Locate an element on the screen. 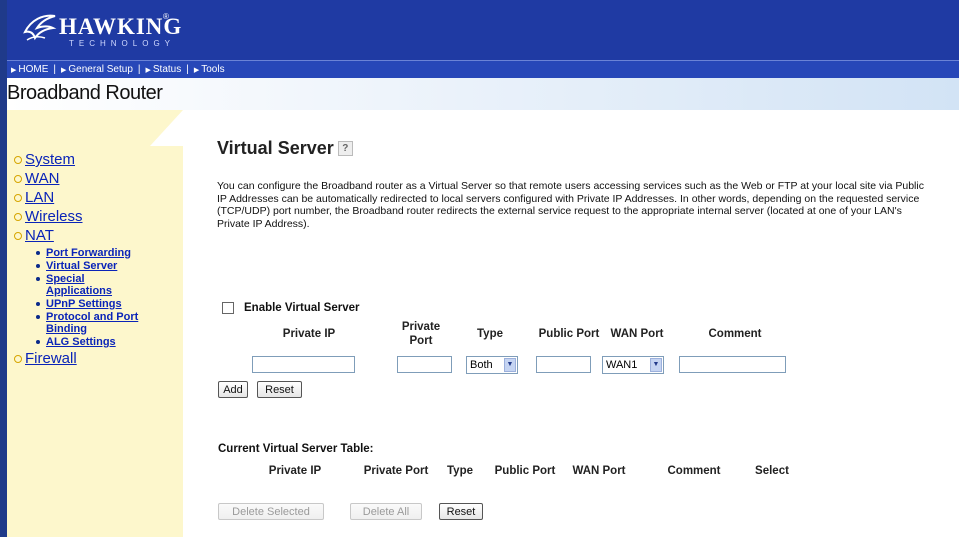 Image resolution: width=959 pixels, height=537 pixels. delete-selected-button: Delete Selected is located at coordinates (271, 511).